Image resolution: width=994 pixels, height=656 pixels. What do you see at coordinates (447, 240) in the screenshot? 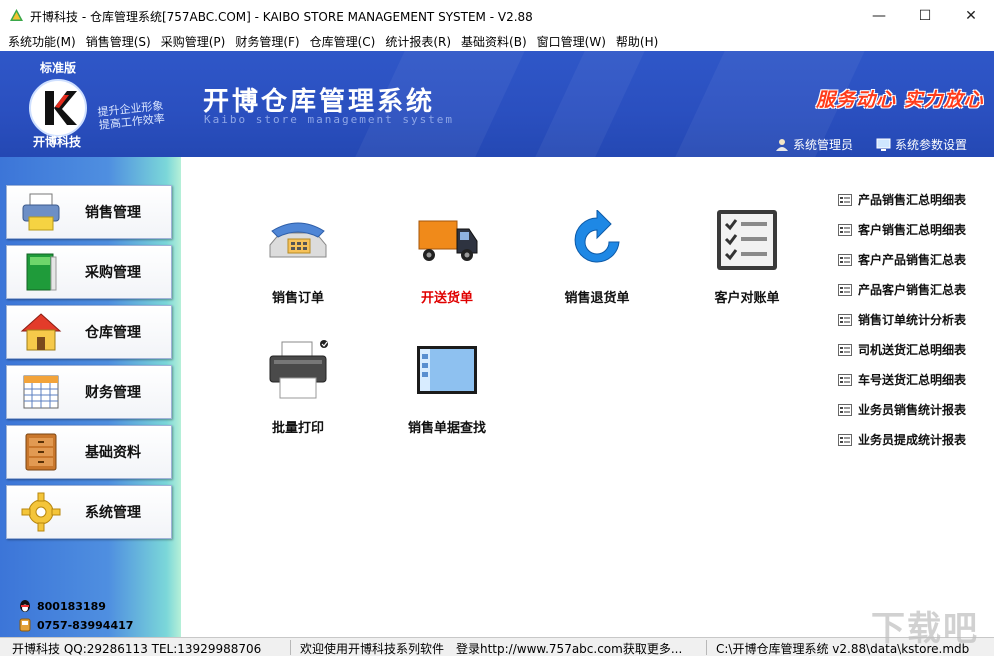
I see `truck-icon` at bounding box center [447, 240].